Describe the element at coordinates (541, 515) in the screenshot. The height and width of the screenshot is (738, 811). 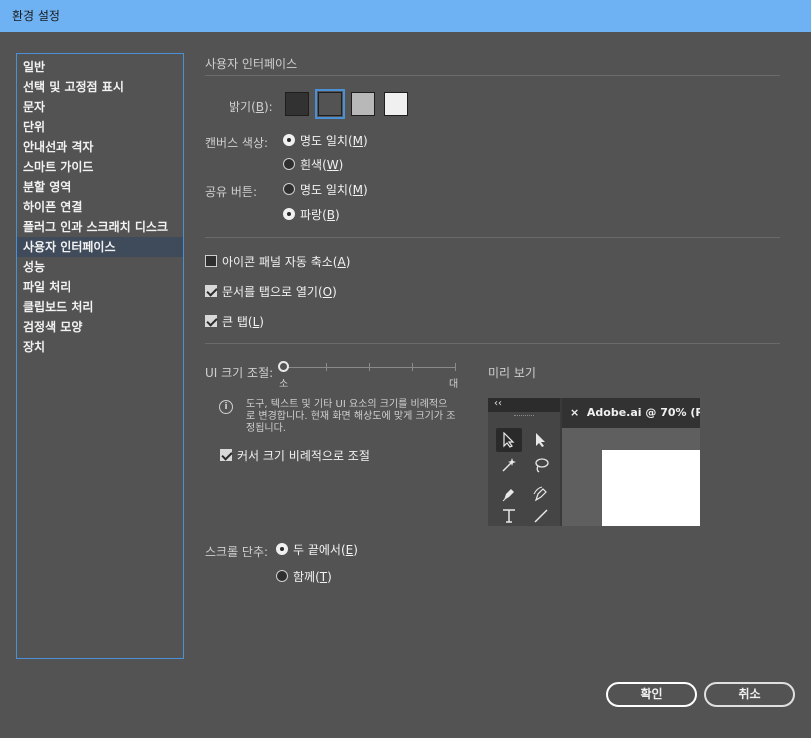
I see `line-tool-icon` at that location.